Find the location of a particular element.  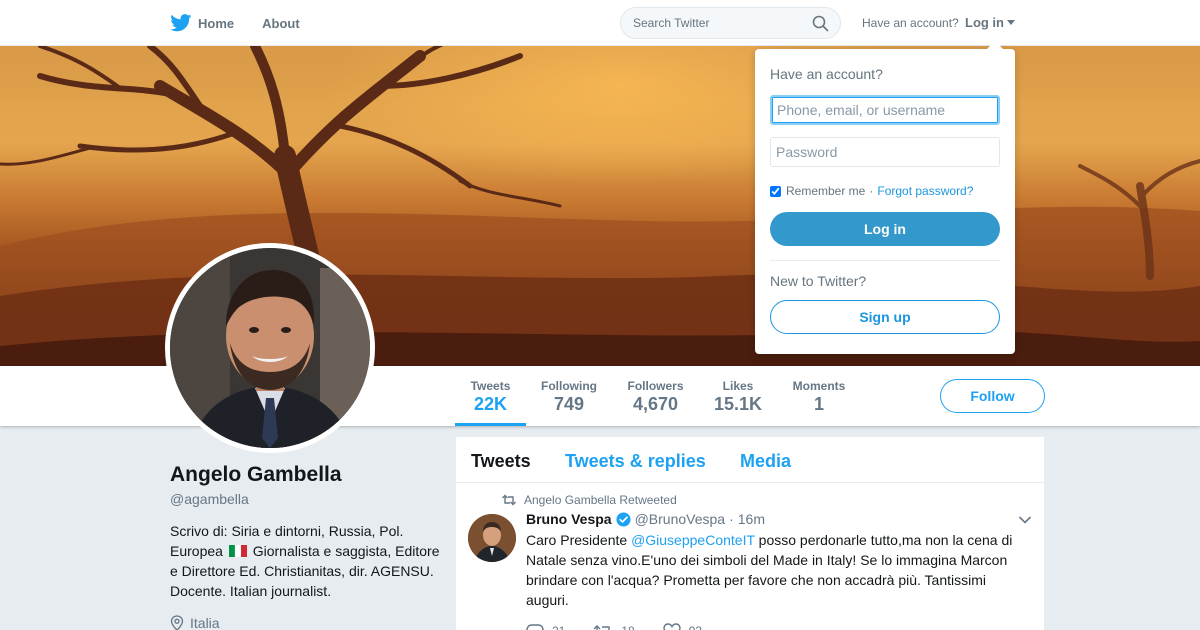

search-box is located at coordinates (730, 23).